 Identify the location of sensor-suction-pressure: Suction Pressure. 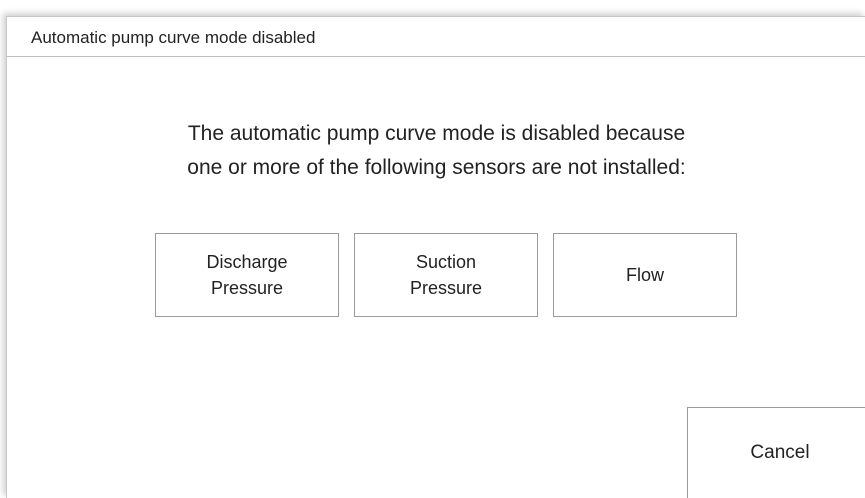
(446, 275).